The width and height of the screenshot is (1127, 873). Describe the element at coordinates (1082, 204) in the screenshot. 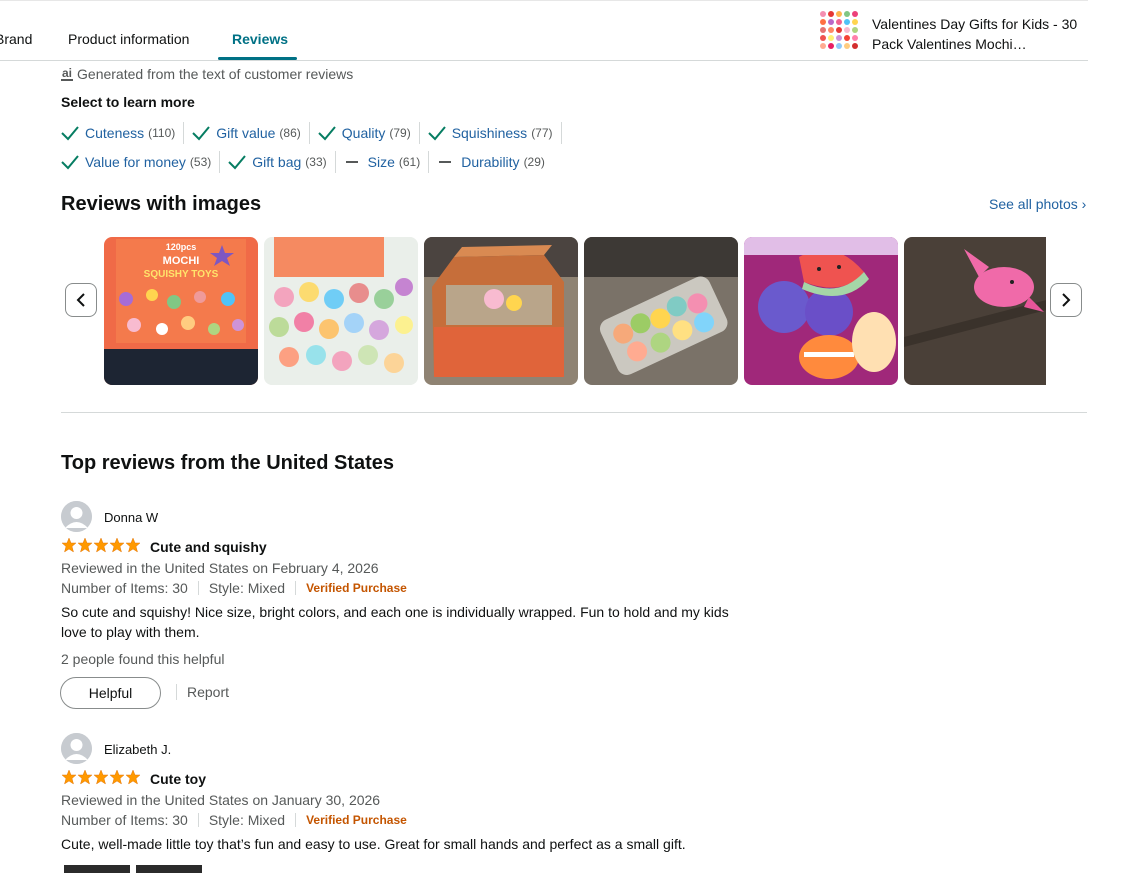

I see `chevron-right-icon: ›` at that location.